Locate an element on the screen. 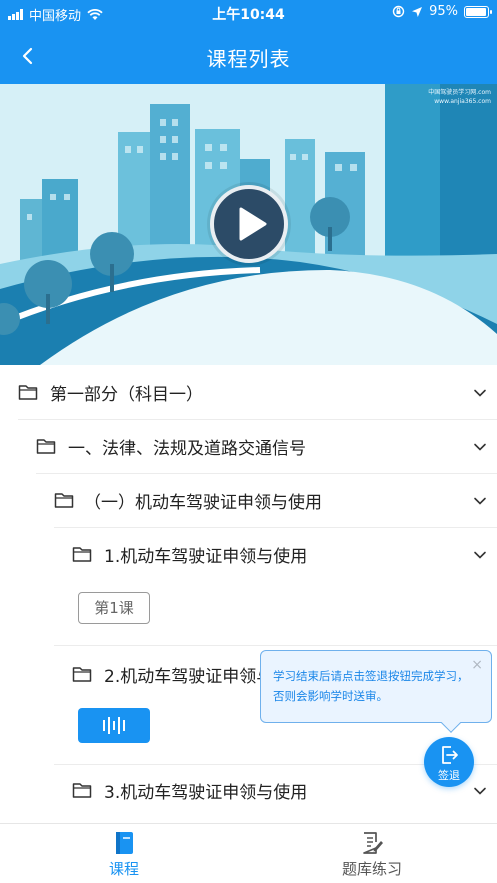 This screenshot has height=883, width=497. now-playing-button is located at coordinates (114, 725).